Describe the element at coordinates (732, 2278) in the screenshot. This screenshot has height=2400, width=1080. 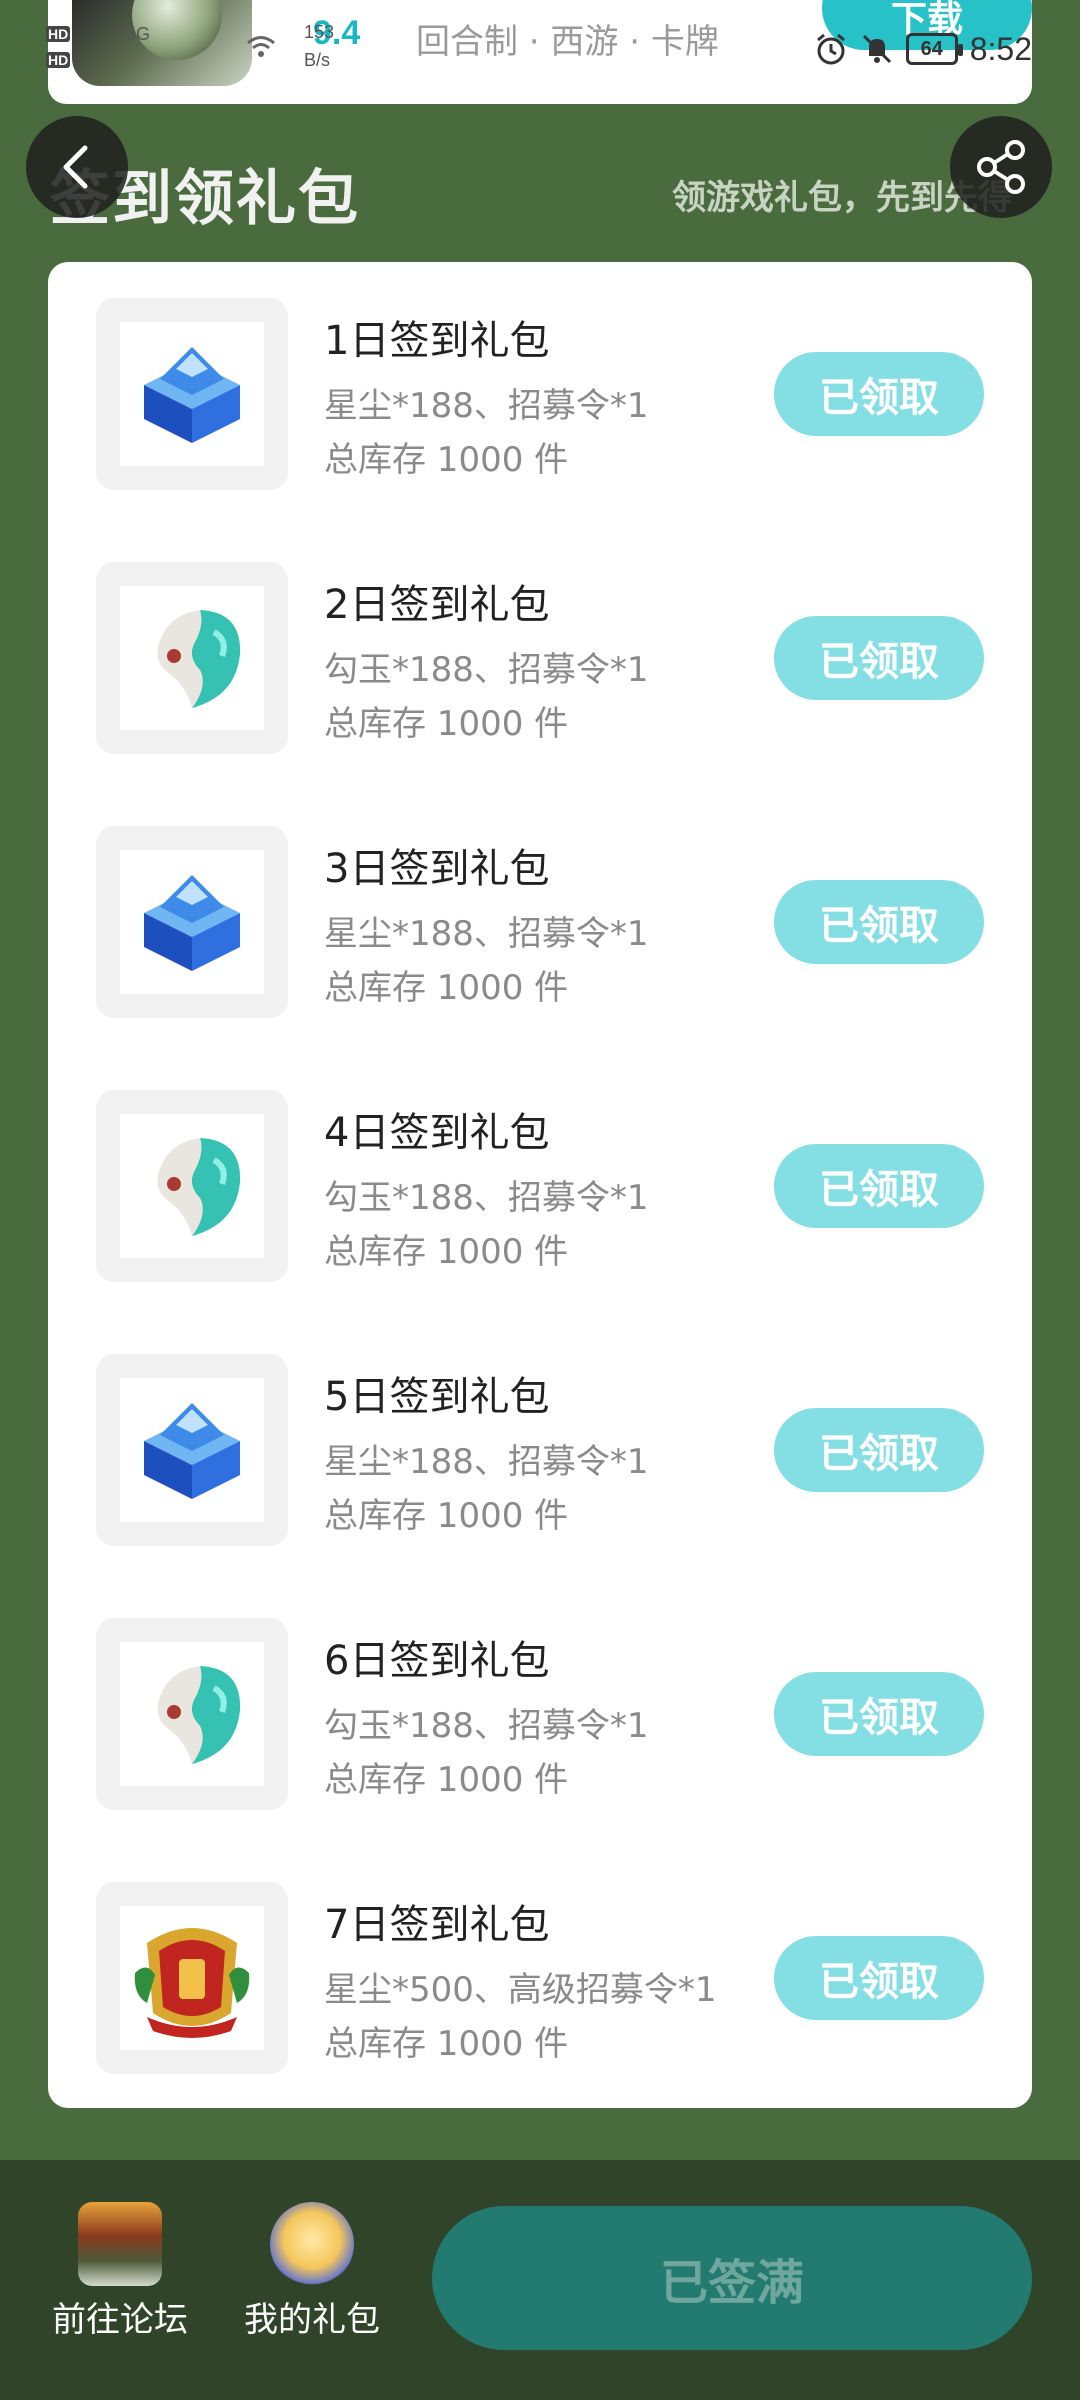
I see `check-in-button: 已签满` at that location.